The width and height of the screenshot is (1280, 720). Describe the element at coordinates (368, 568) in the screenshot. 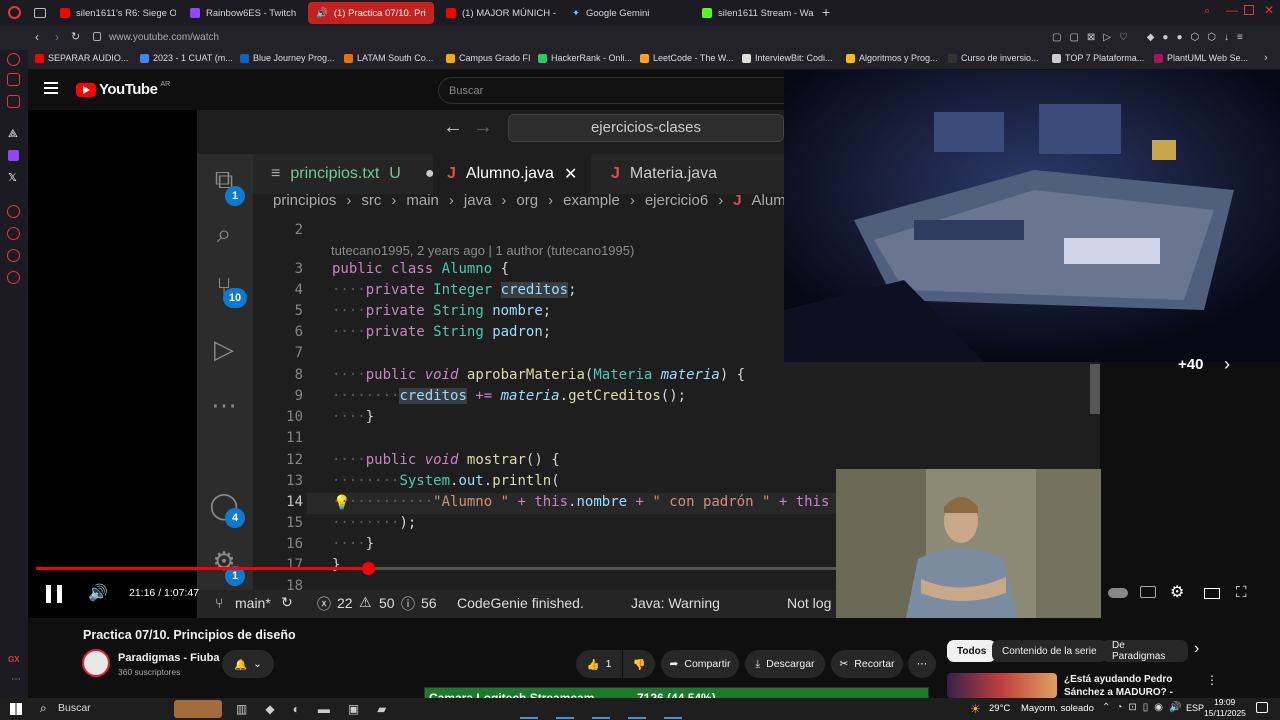

I see `scrubber-handle` at that location.